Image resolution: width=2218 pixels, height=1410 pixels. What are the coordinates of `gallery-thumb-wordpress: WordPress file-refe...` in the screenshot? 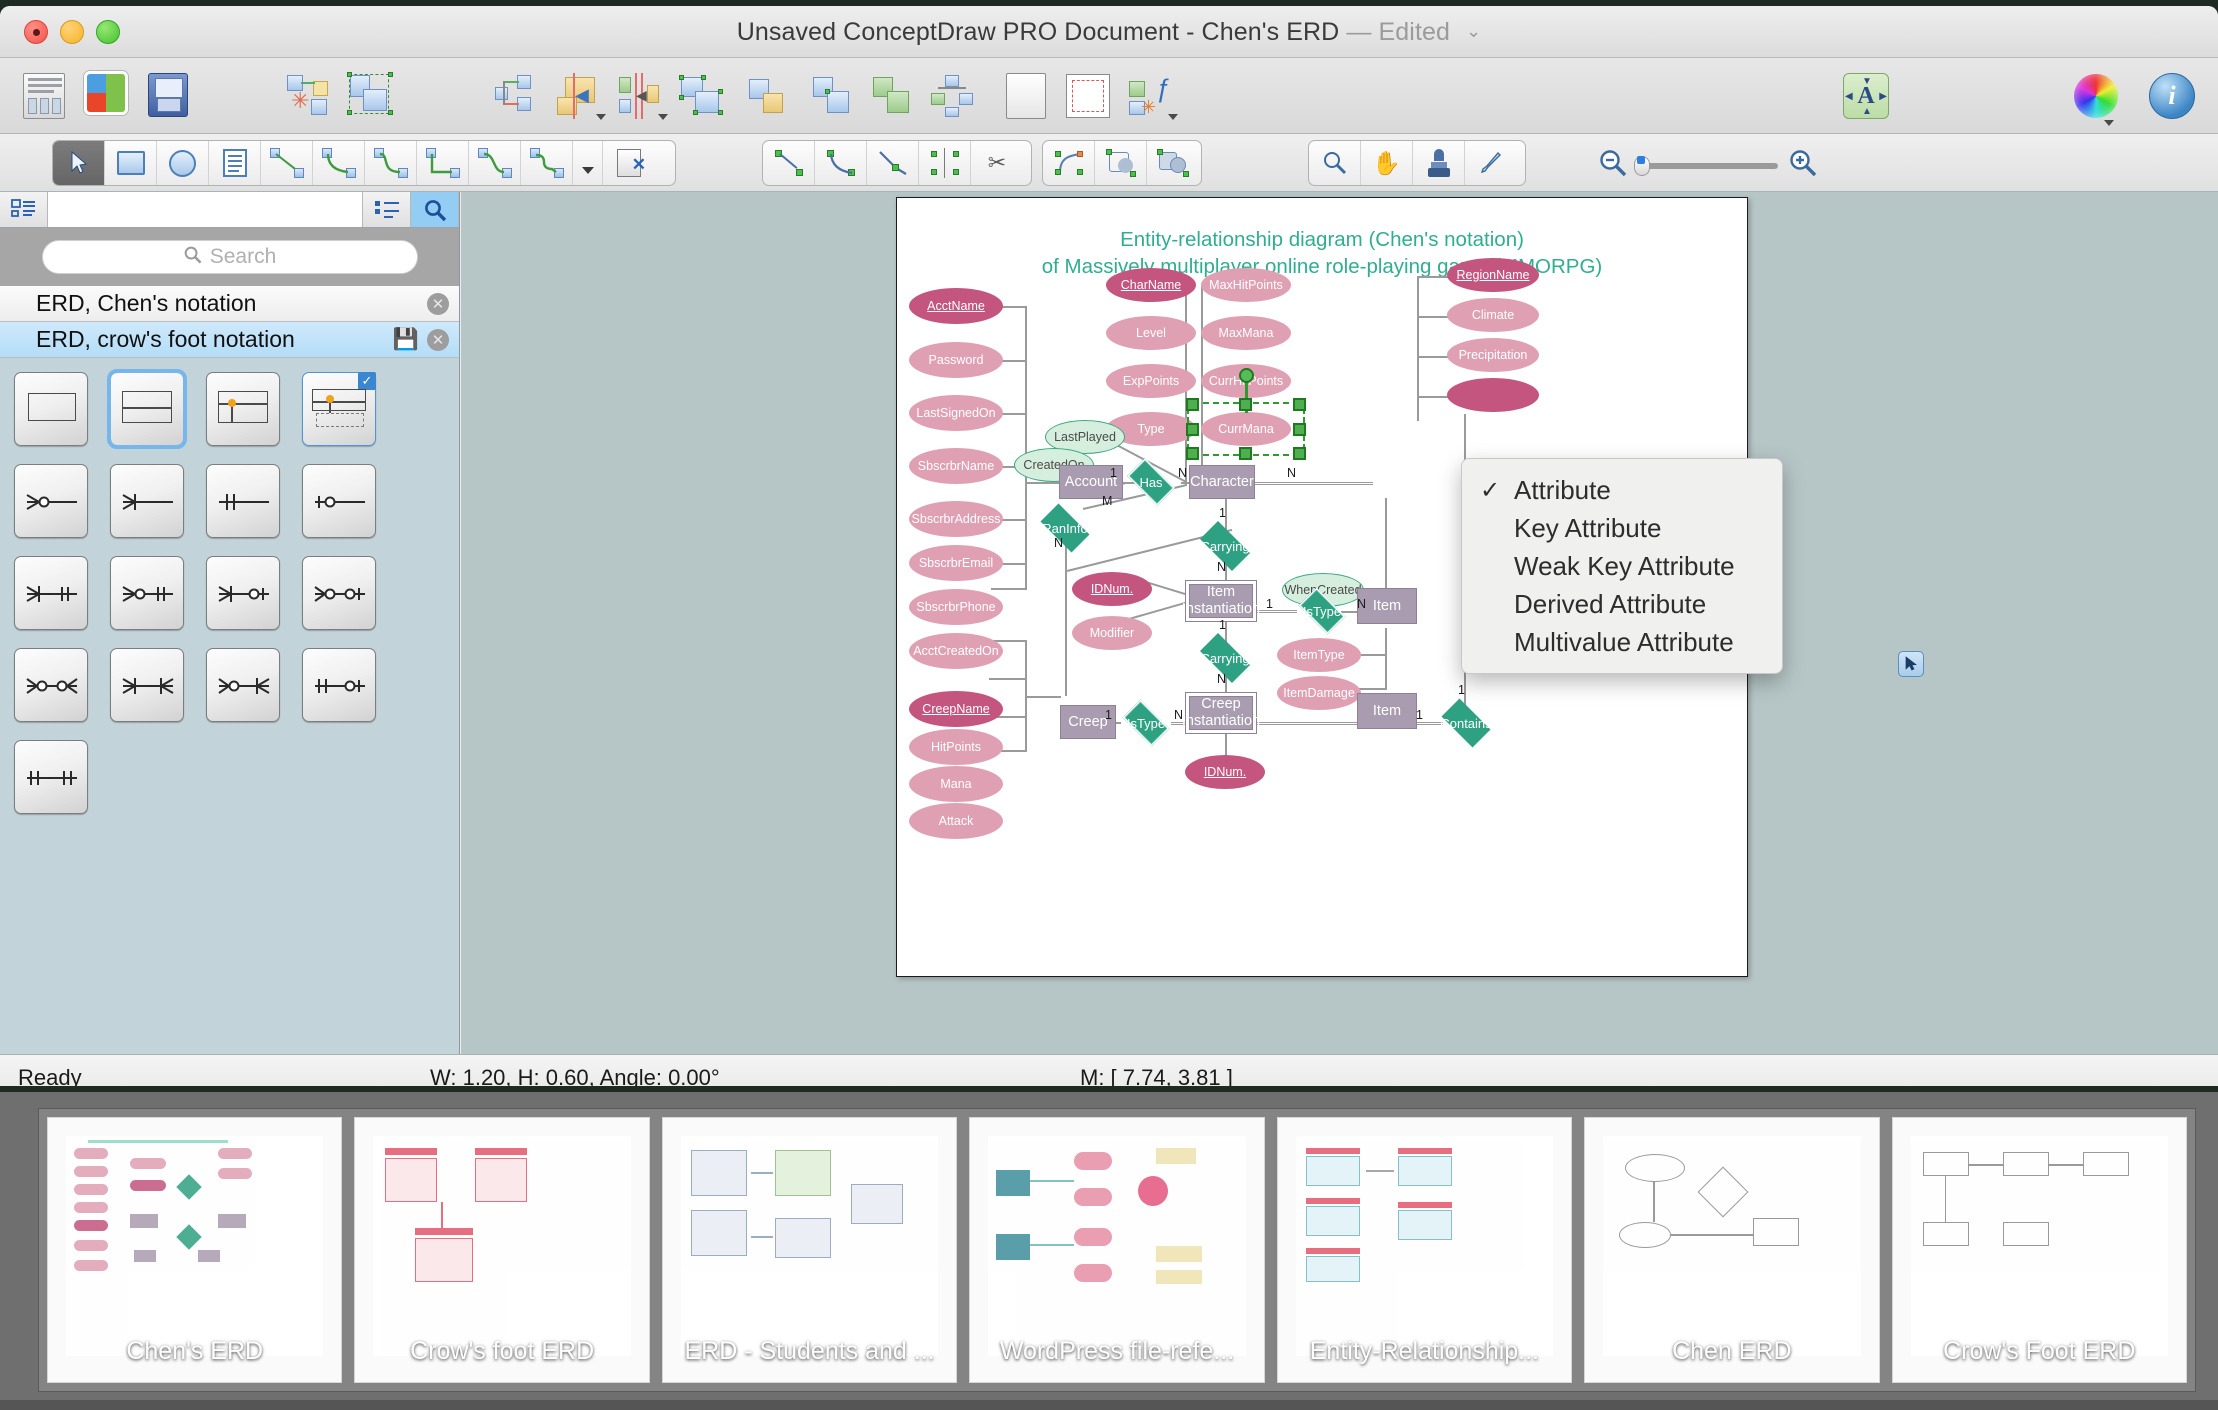 It's located at (1117, 1250).